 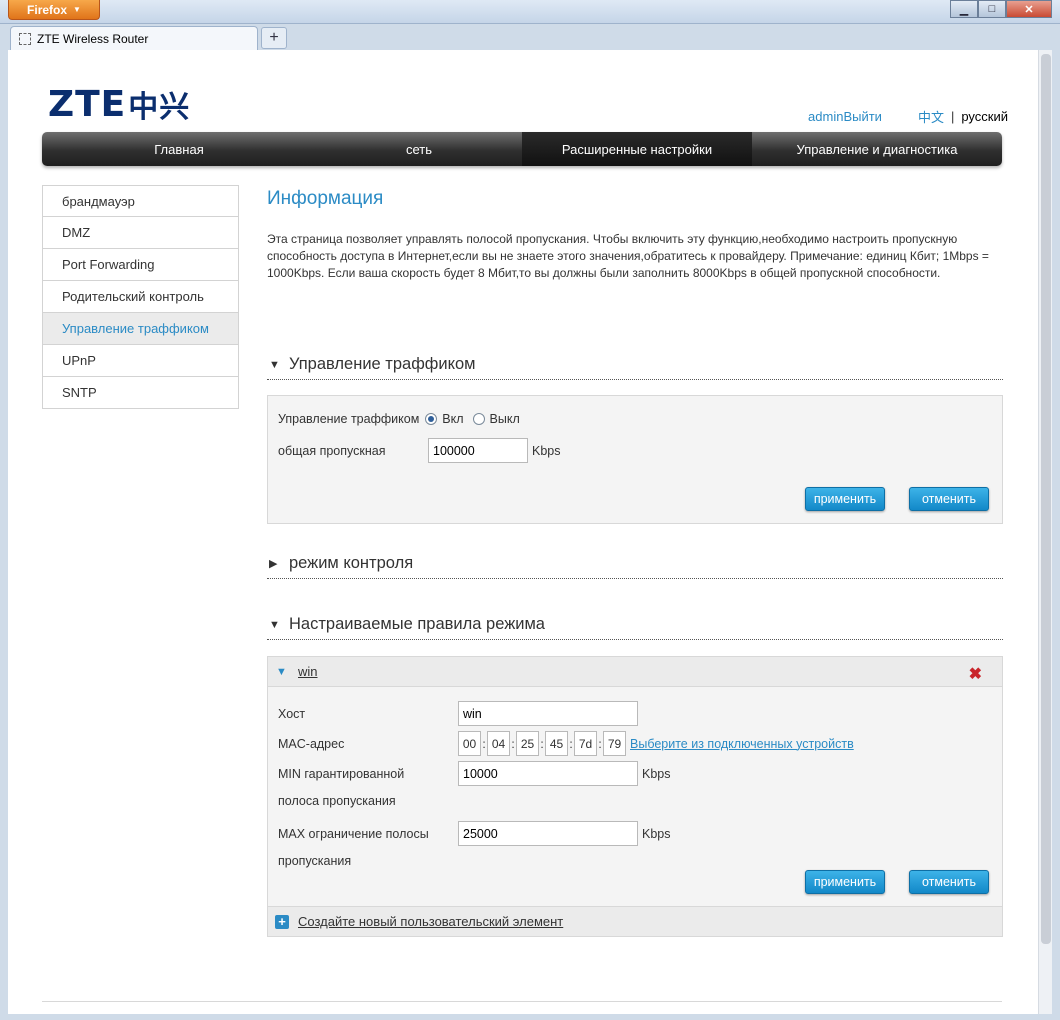 I want to click on new-tab-button: +, so click(x=274, y=38).